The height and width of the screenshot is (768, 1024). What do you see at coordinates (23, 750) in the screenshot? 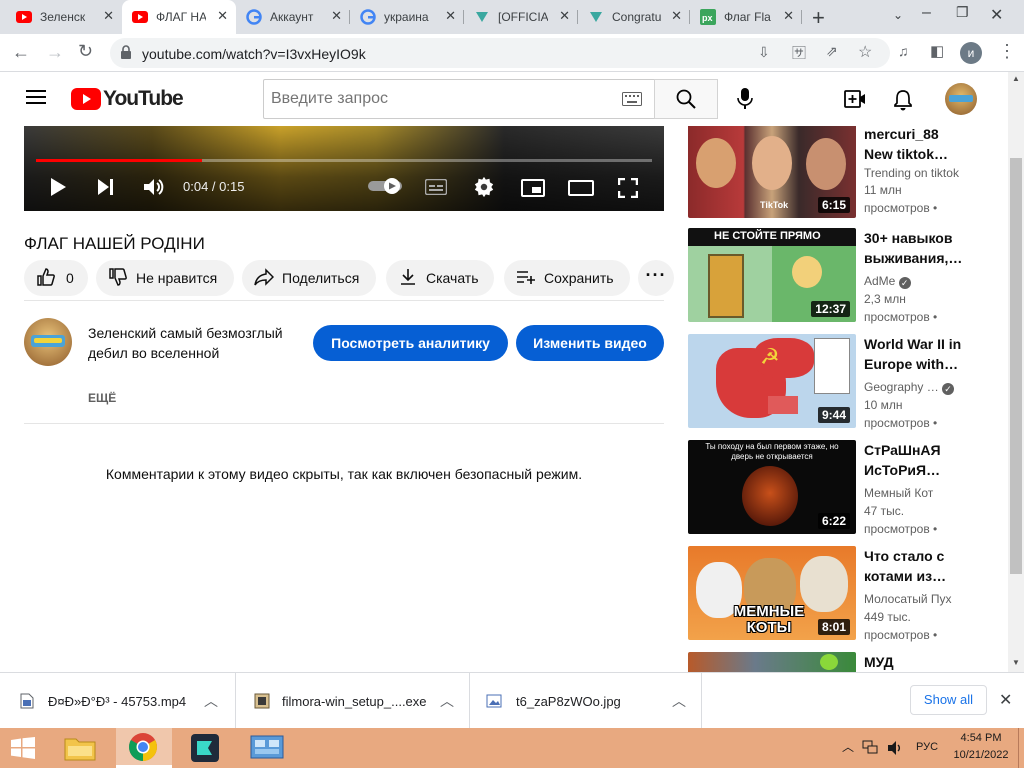
I see `windows-start-icon` at bounding box center [23, 750].